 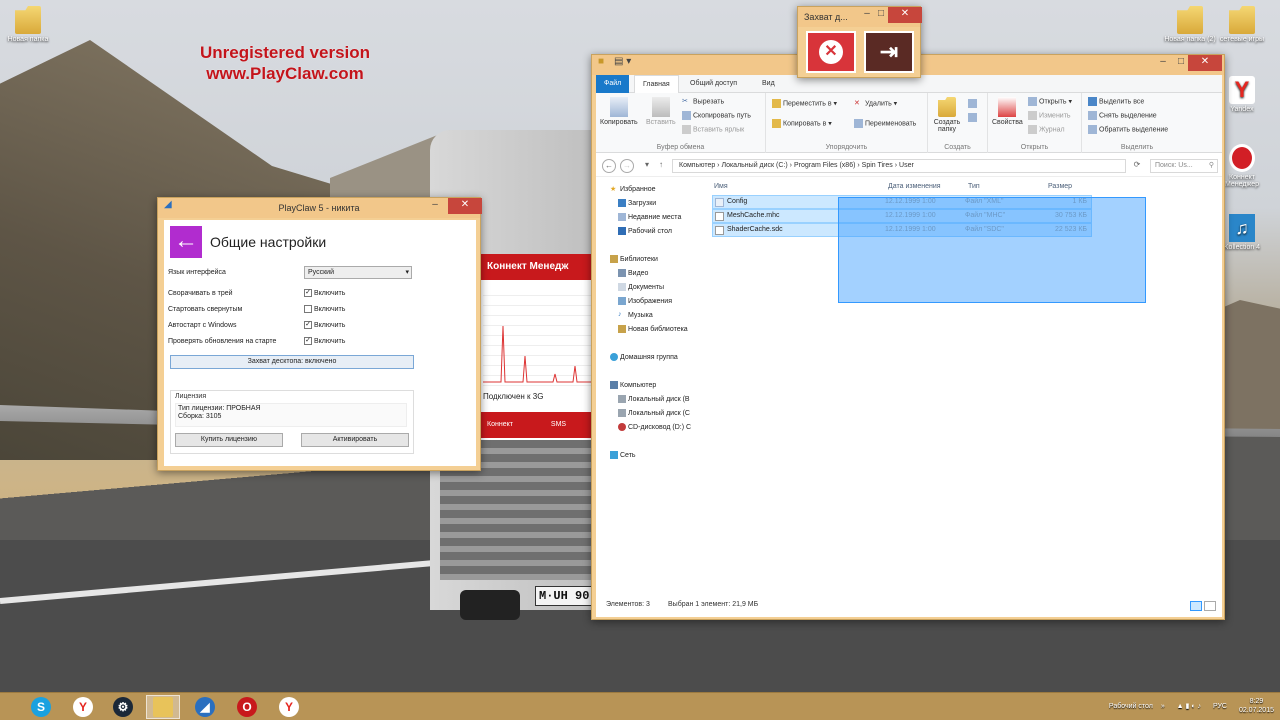 I want to click on desktop-capture-button: Захват десктопа: включено, so click(x=292, y=362).